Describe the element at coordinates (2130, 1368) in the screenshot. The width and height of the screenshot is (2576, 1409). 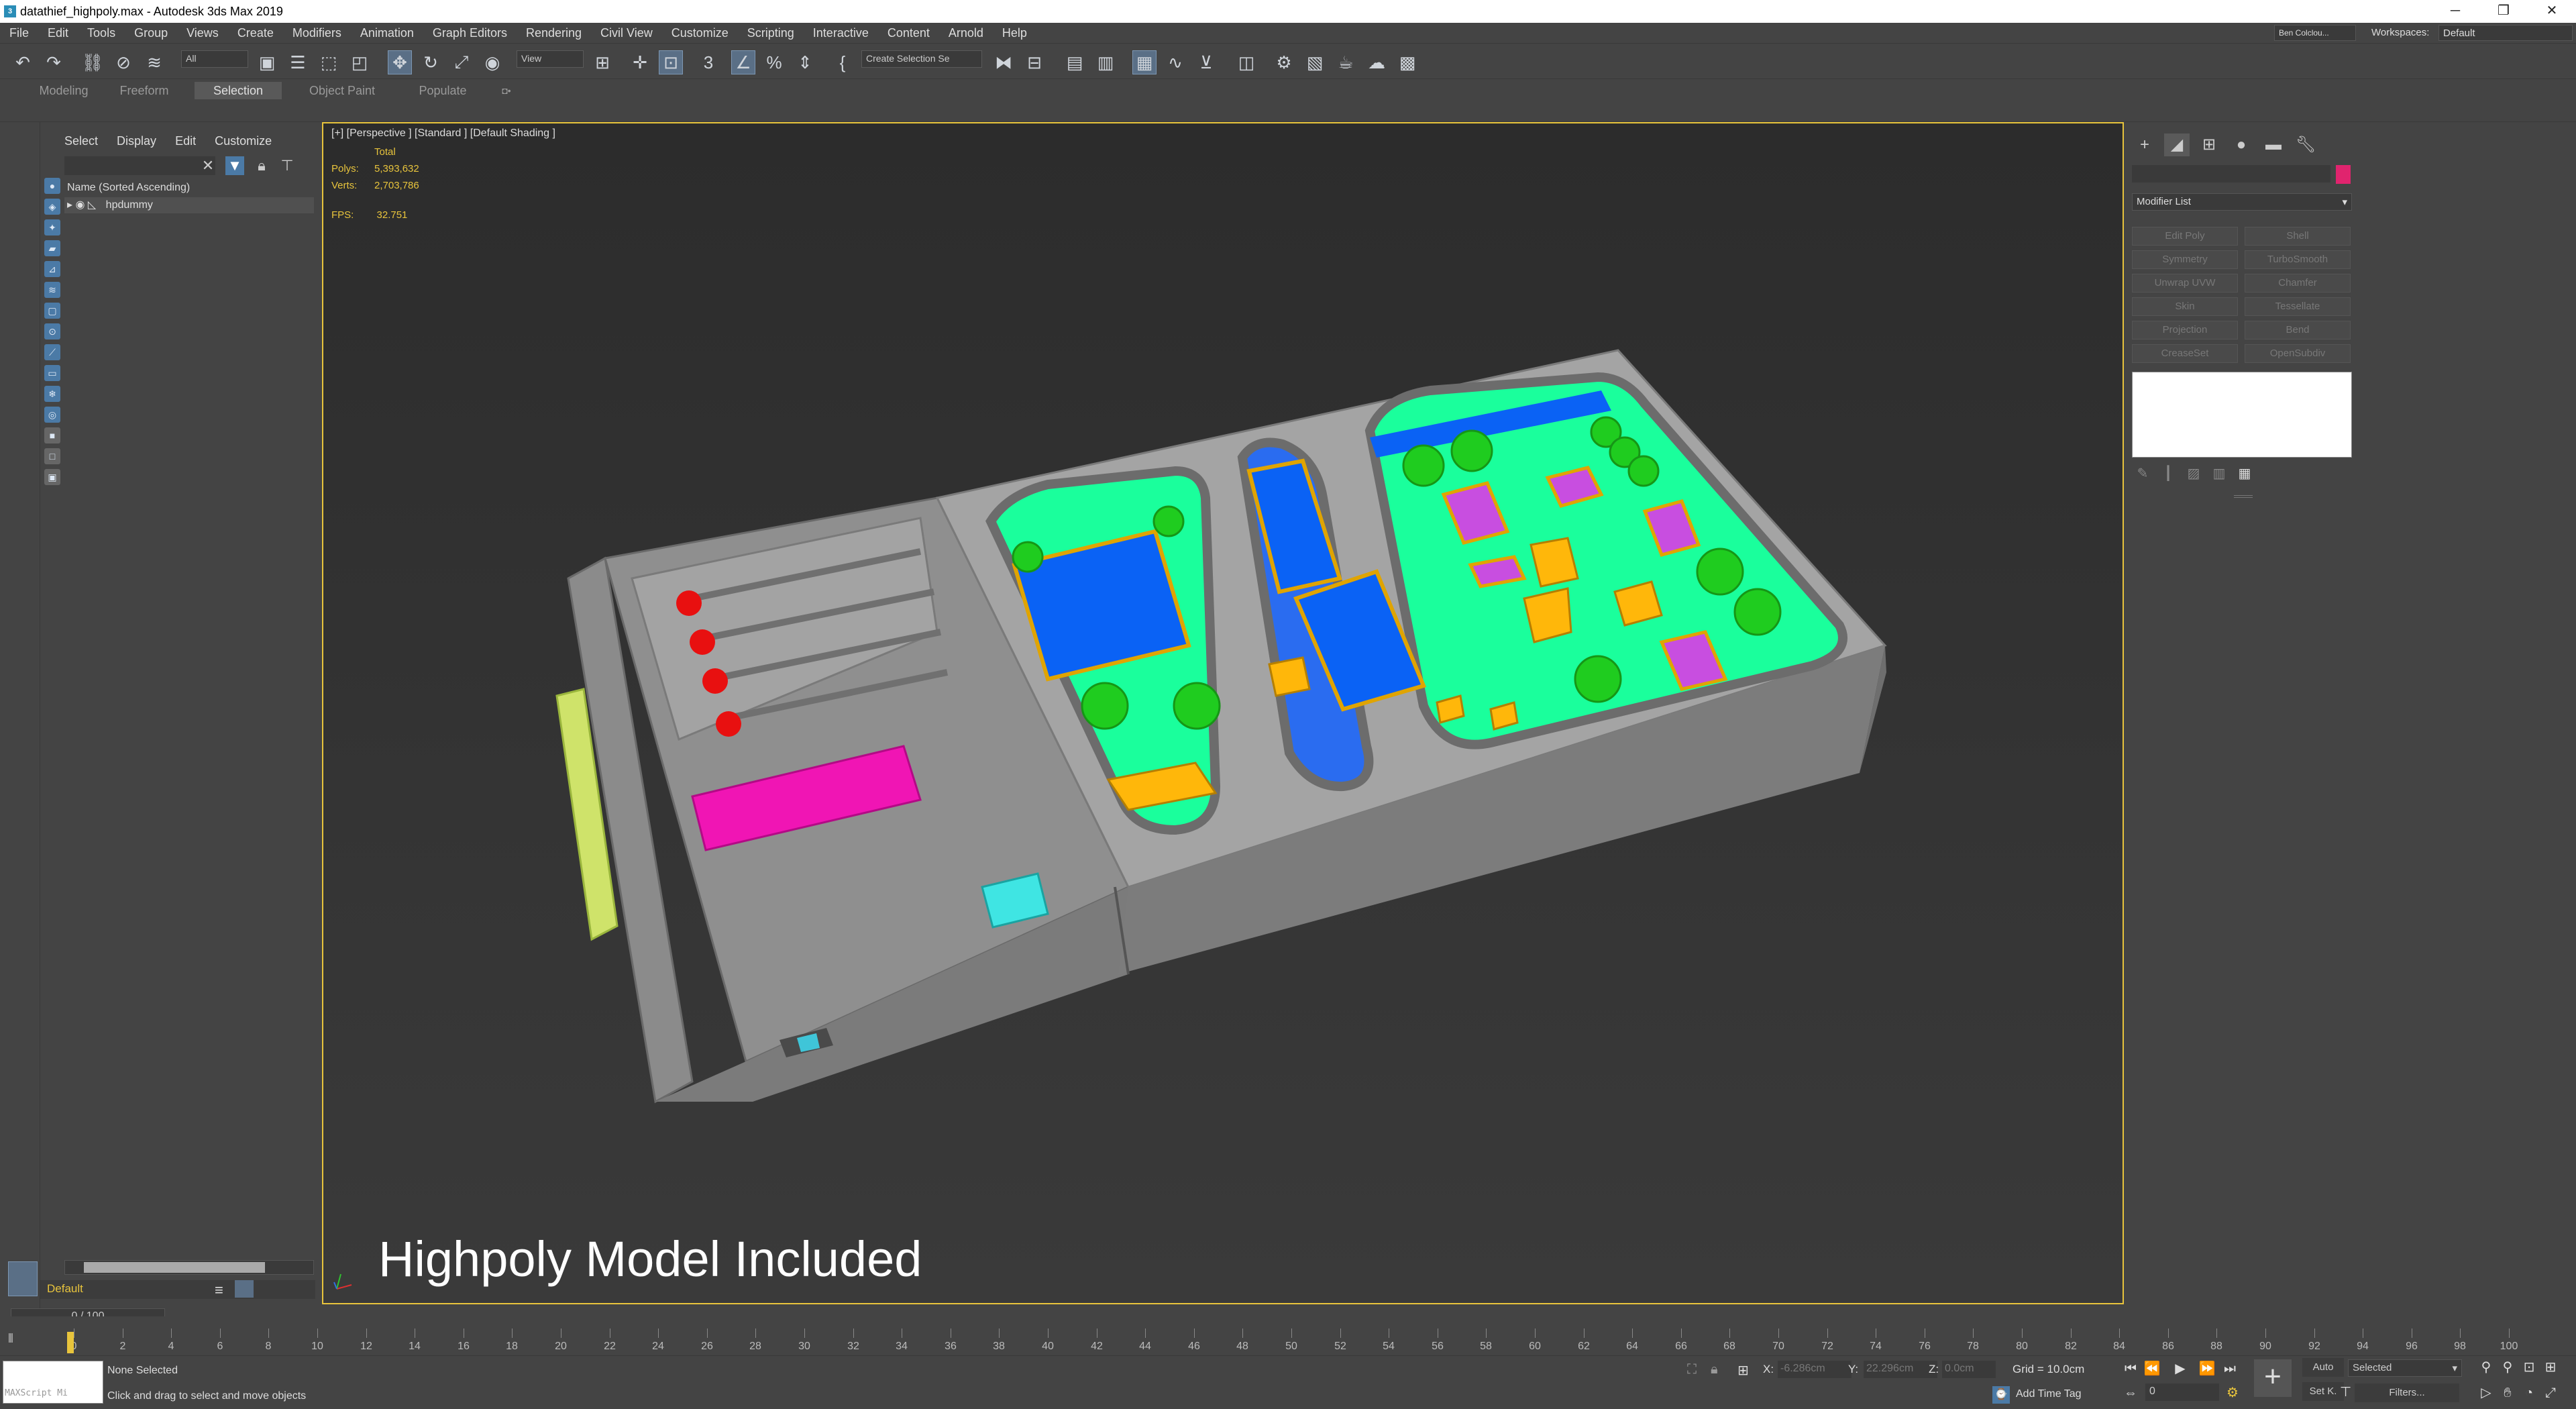
I see `go-to-start-icon: ⏮` at that location.